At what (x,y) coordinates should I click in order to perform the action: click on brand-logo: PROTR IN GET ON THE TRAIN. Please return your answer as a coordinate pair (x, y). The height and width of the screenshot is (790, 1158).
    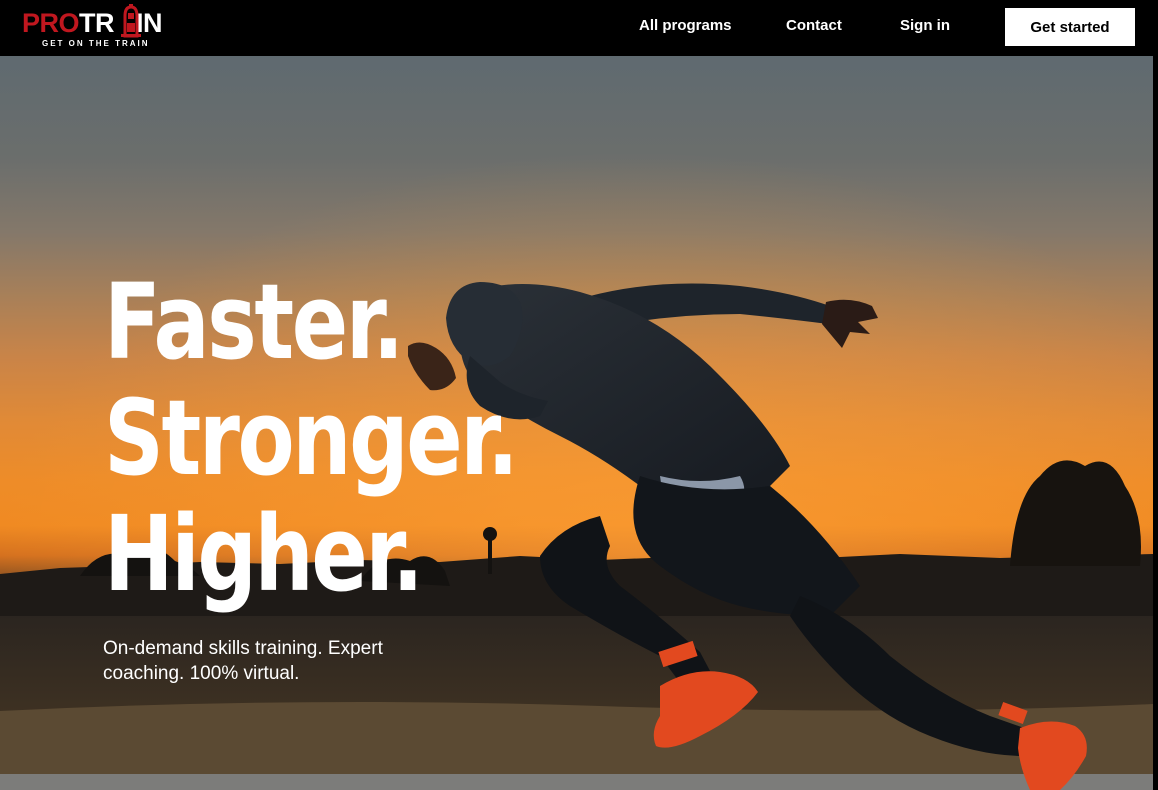
    Looking at the image, I should click on (97, 27).